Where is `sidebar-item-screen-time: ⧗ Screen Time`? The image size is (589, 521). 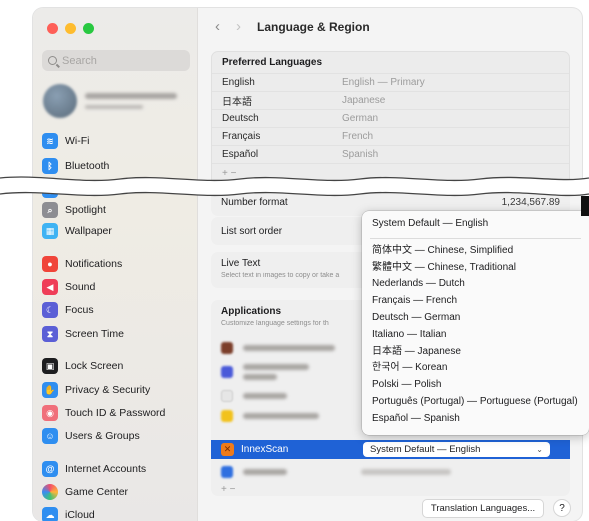
sidebar-item-screen-time: ⧗ Screen Time is located at coordinates (83, 334).